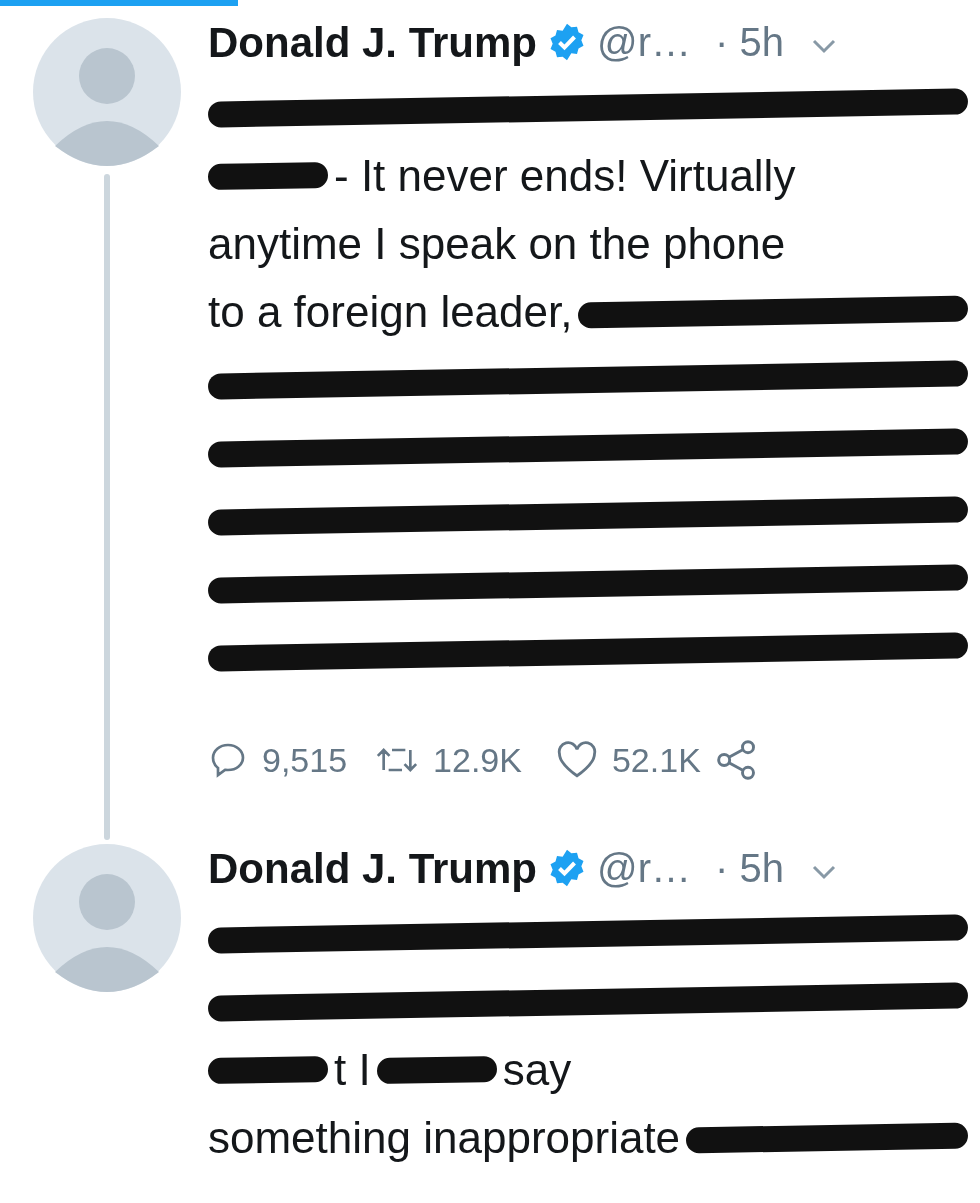 This screenshot has height=1203, width=980. Describe the element at coordinates (477, 760) in the screenshot. I see `retweet-count: 12.9K` at that location.